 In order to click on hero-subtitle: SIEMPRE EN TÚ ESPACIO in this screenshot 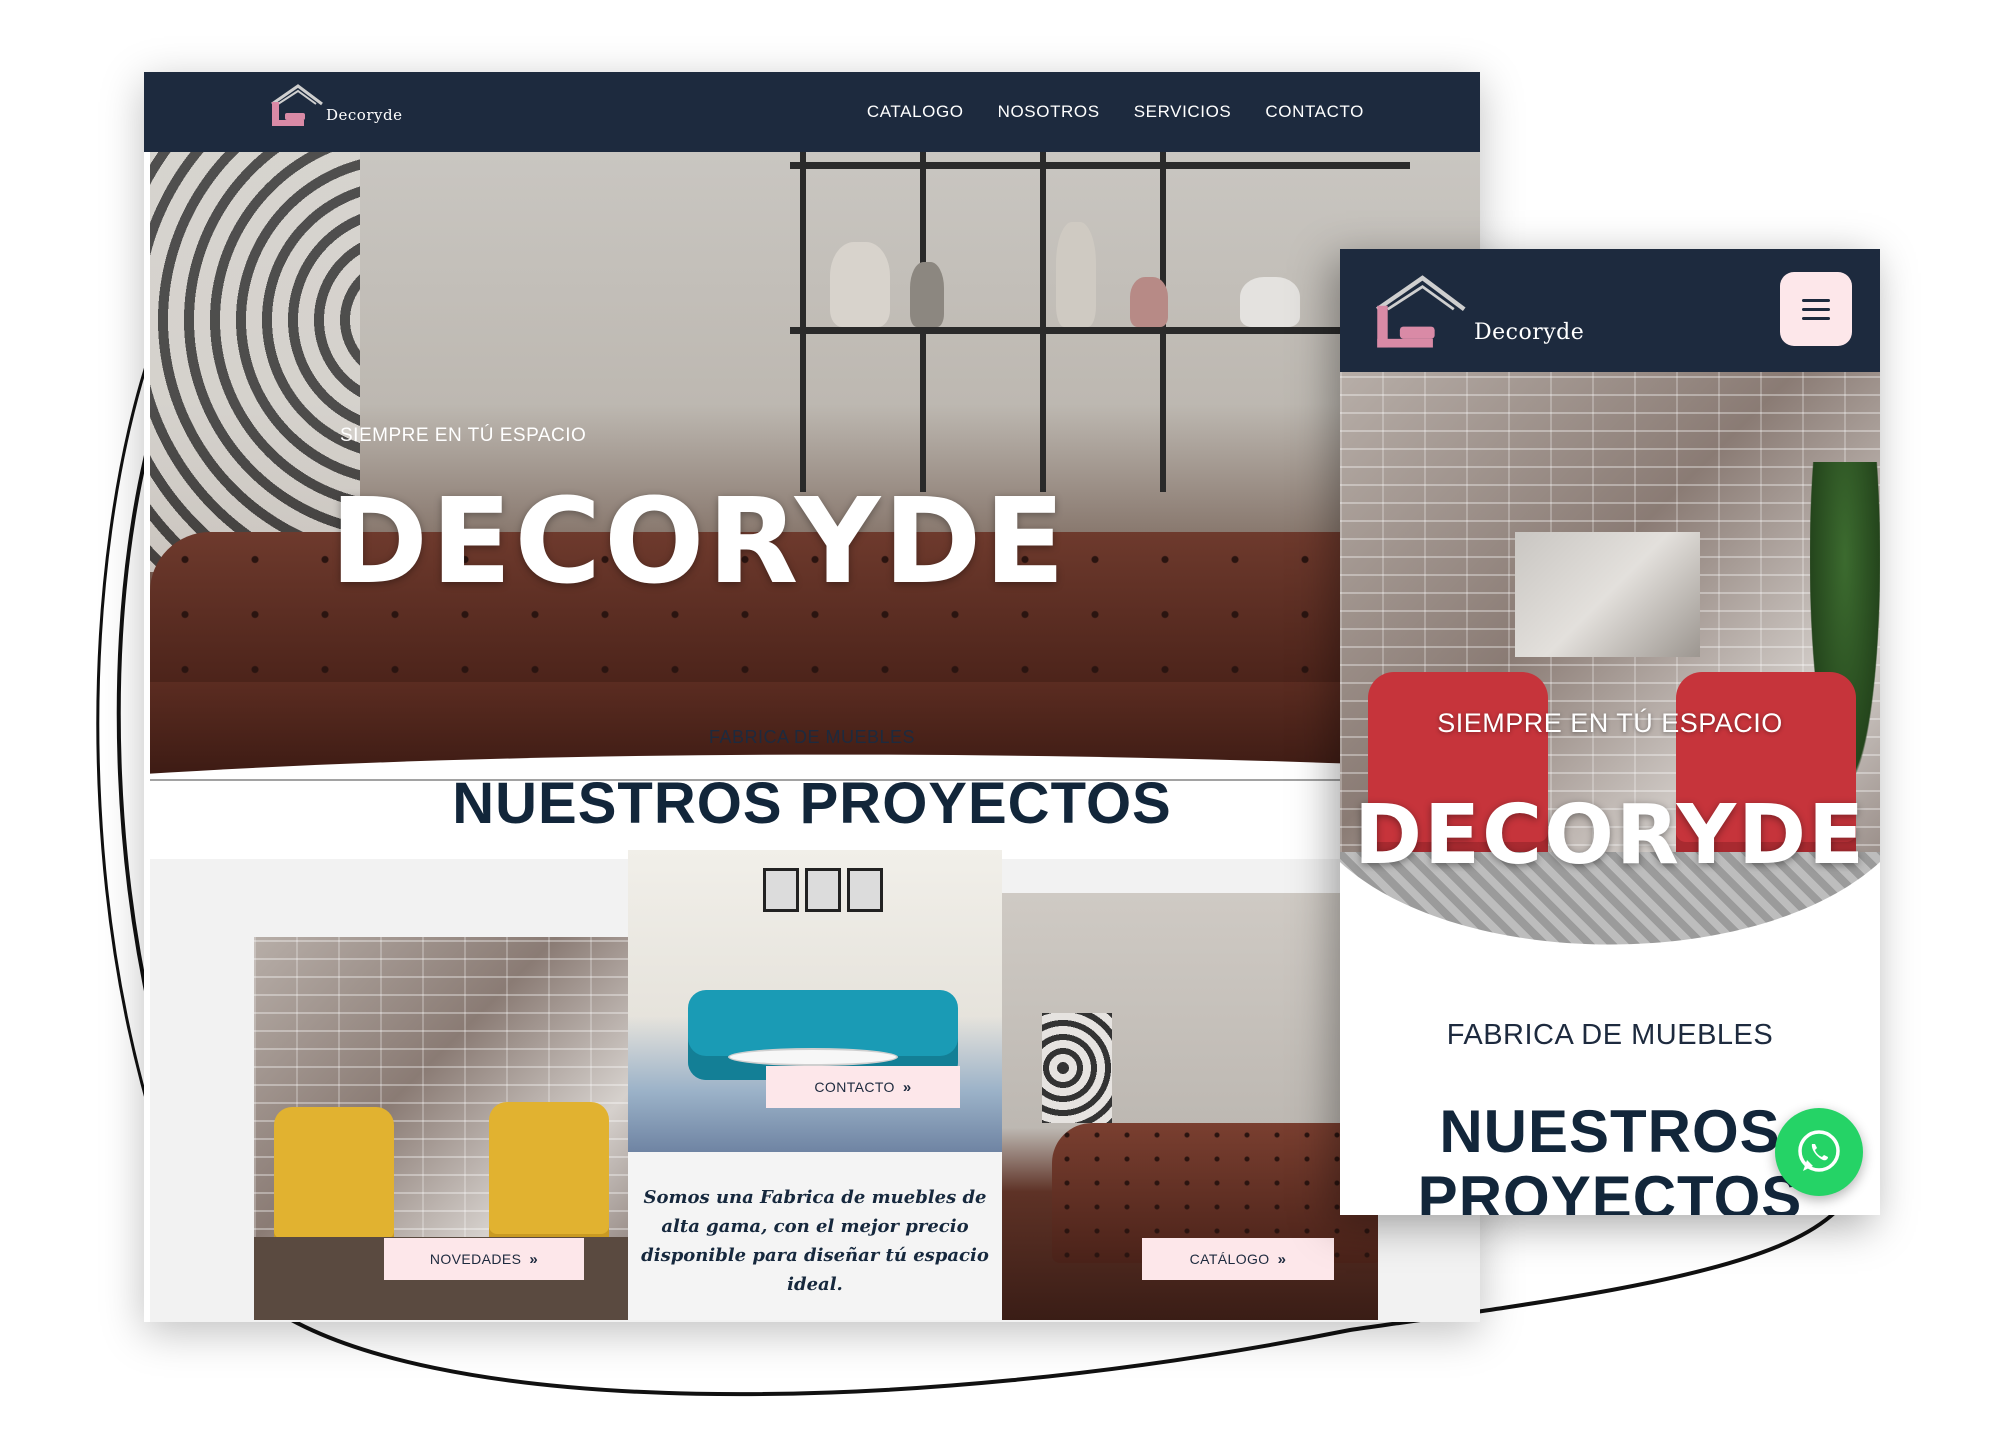, I will do `click(463, 435)`.